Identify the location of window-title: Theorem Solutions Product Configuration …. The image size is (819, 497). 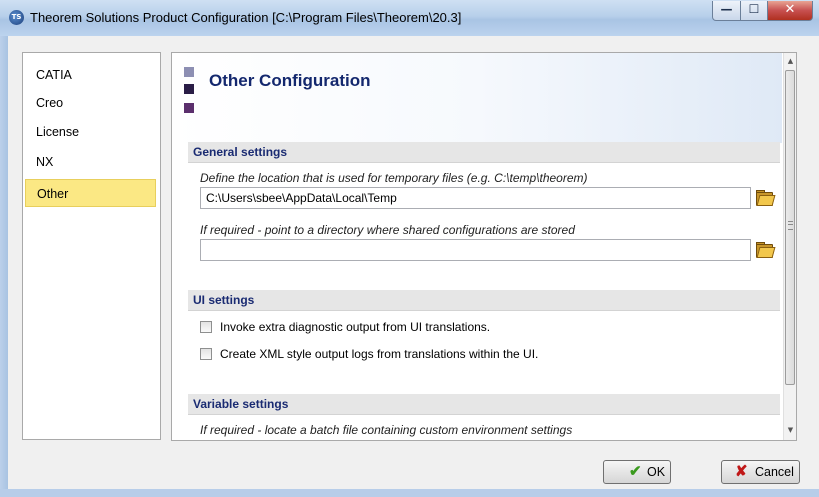
(246, 17).